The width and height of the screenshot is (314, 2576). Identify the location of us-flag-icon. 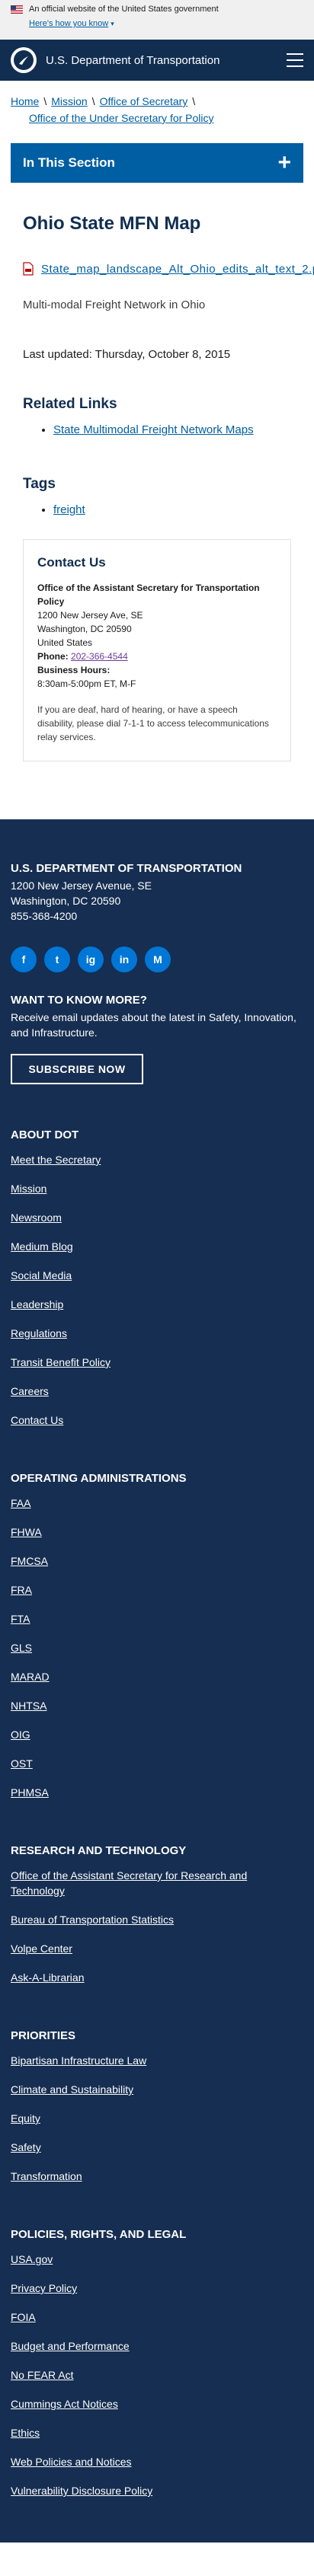
(17, 9).